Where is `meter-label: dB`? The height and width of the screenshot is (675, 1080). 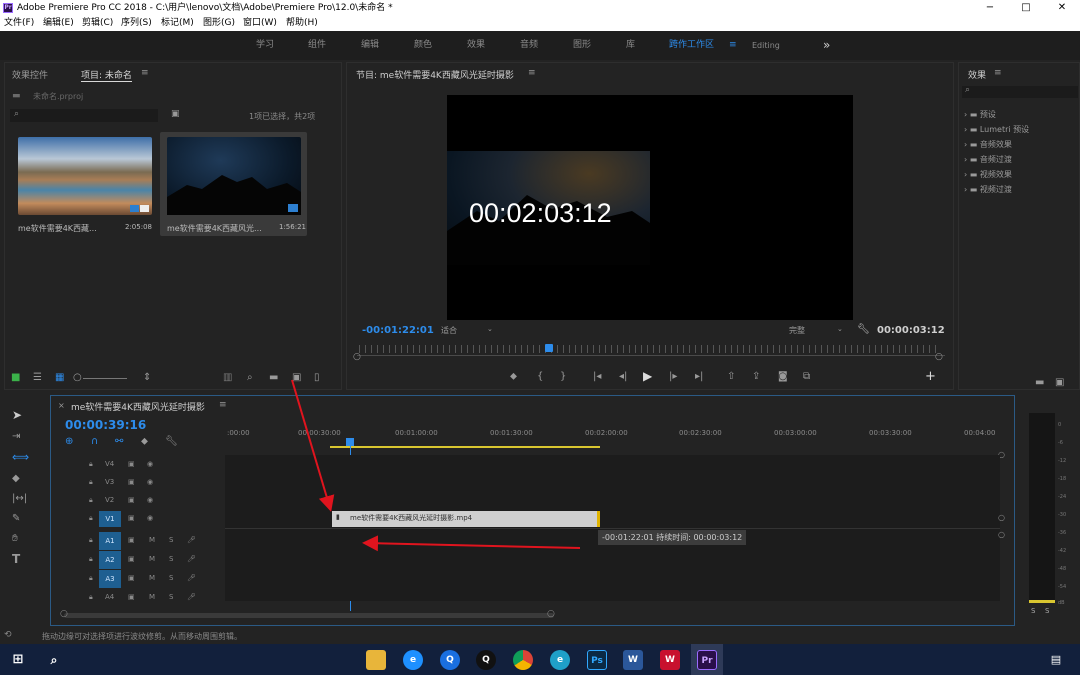
meter-label: dB is located at coordinates (1061, 603).